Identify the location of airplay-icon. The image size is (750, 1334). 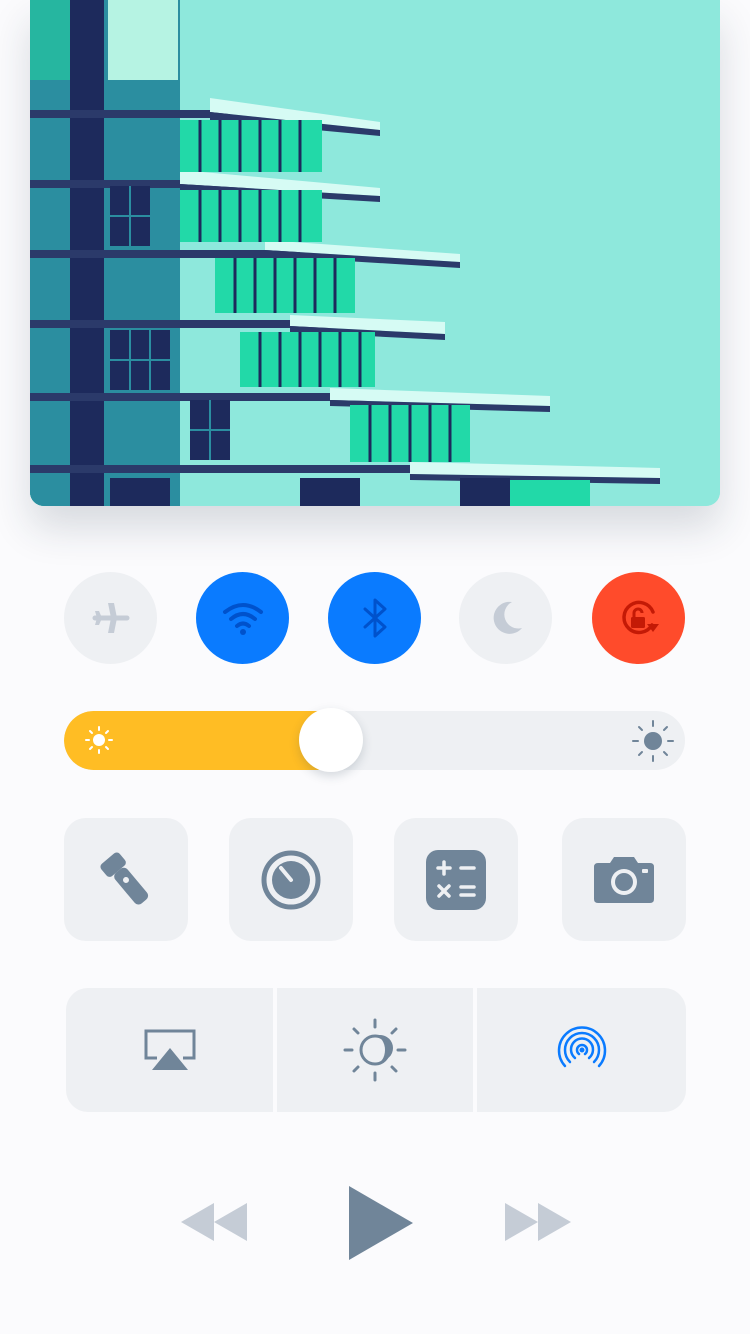
(169, 1049).